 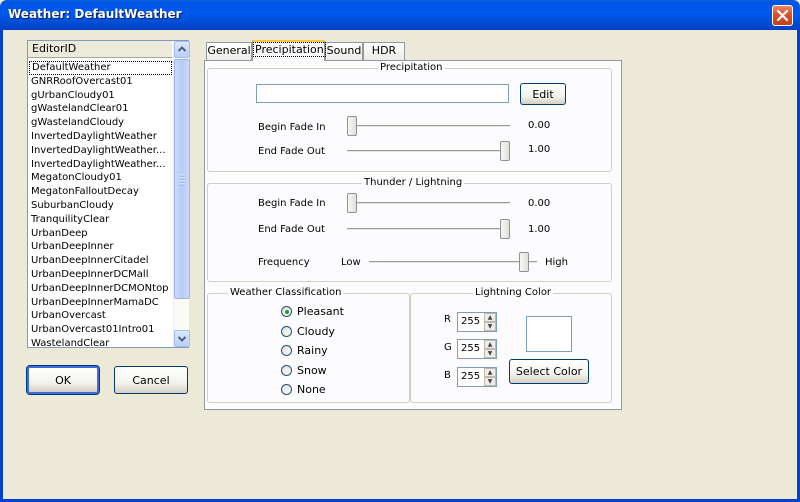 What do you see at coordinates (490, 344) in the screenshot?
I see `g-up-arrow-icon: ▲` at bounding box center [490, 344].